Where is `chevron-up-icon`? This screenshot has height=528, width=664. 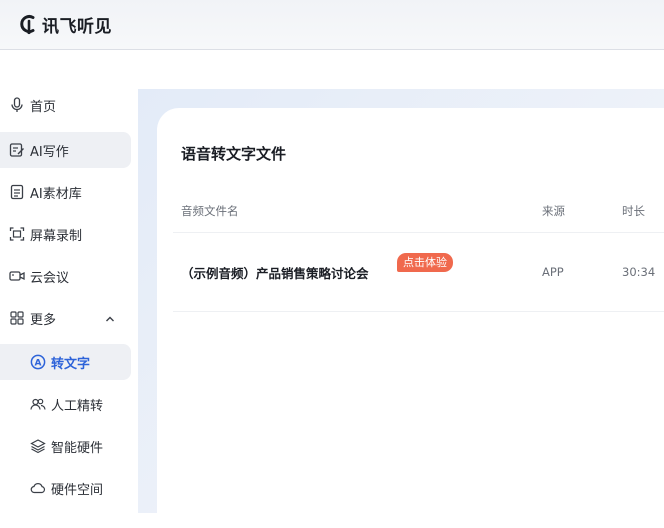
chevron-up-icon is located at coordinates (110, 319).